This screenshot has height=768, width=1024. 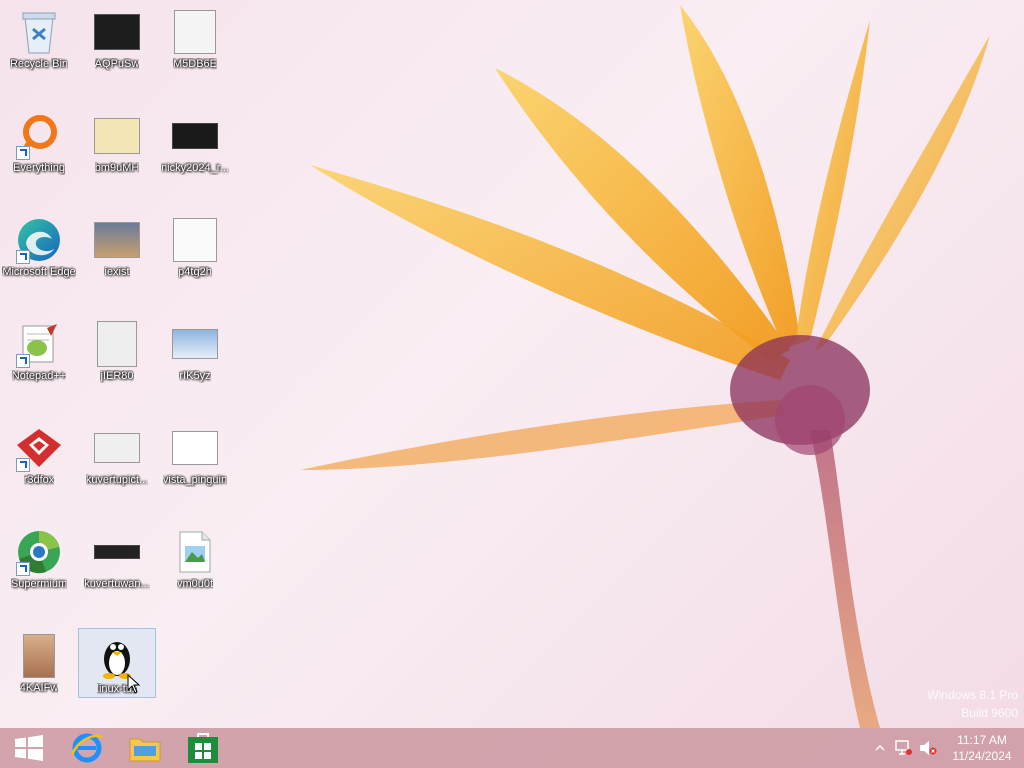 I want to click on file-M5DB6E: M5DB6E, so click(x=195, y=39).